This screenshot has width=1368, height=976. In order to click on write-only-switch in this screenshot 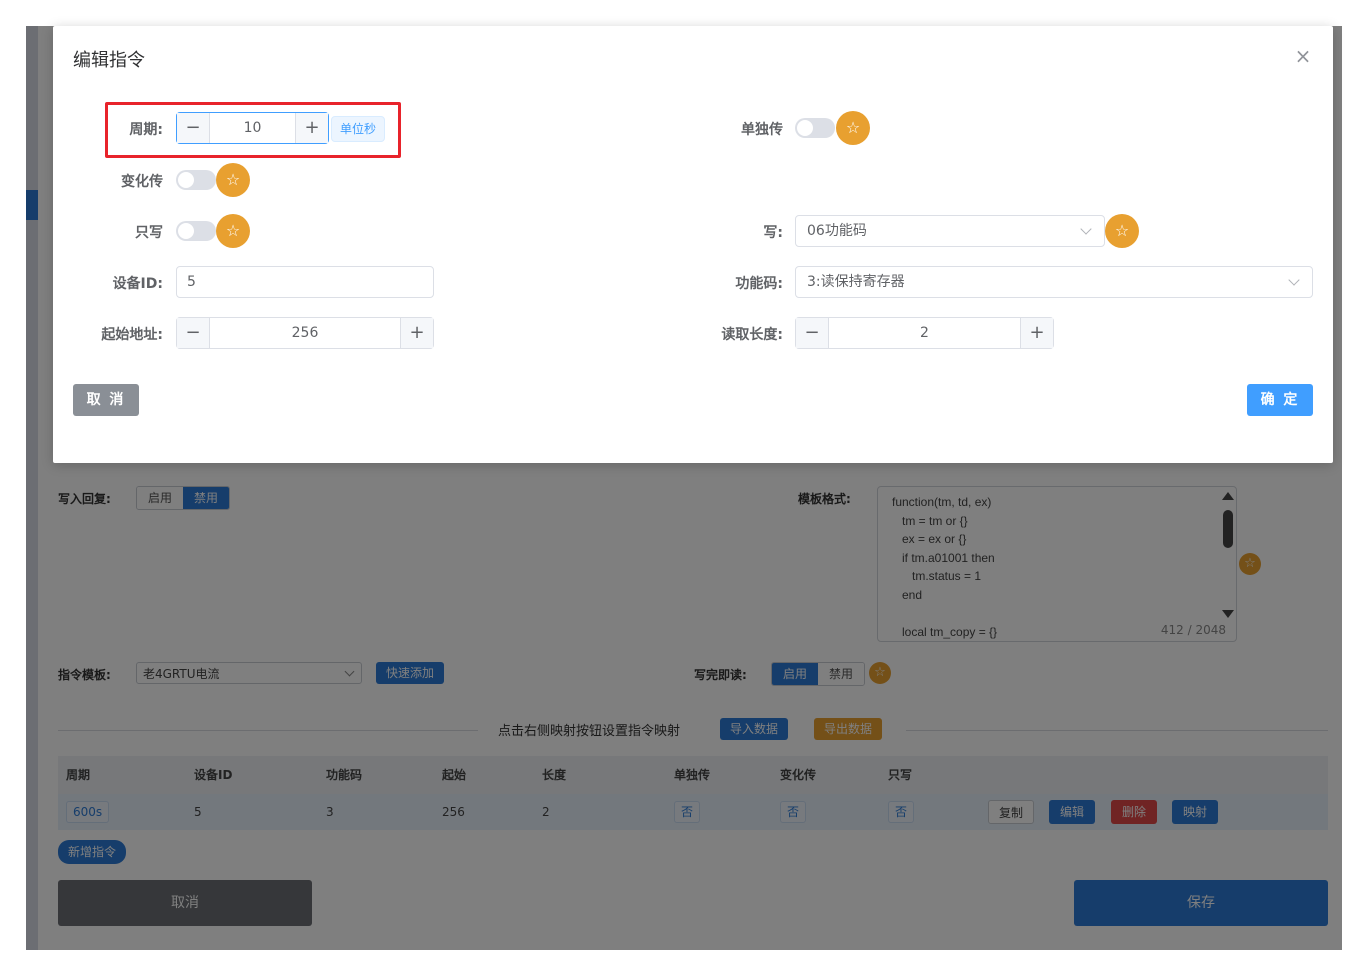, I will do `click(196, 231)`.